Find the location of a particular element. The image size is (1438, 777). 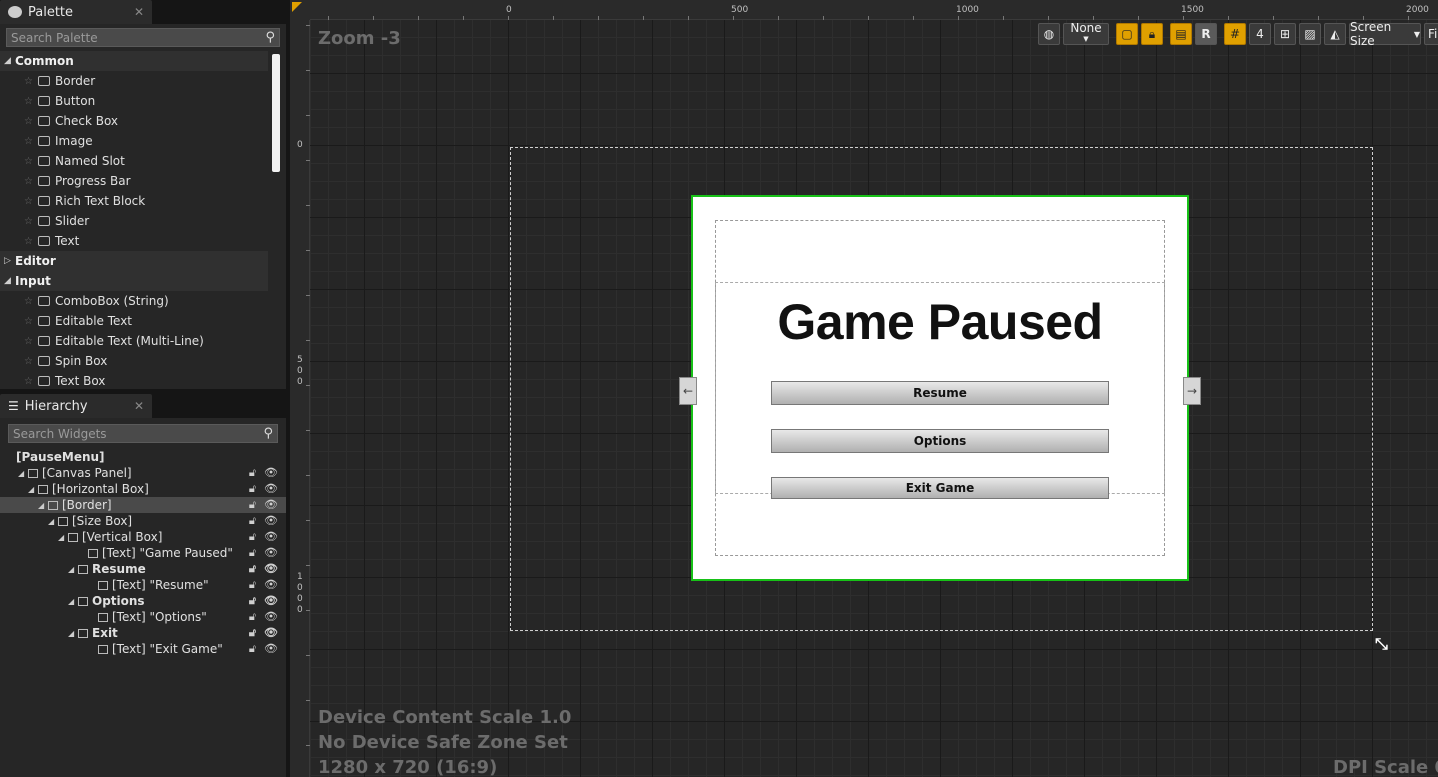

hierarchy-row: ◢ [Size Box] 🔓︎ 👁︎ is located at coordinates (143, 521).